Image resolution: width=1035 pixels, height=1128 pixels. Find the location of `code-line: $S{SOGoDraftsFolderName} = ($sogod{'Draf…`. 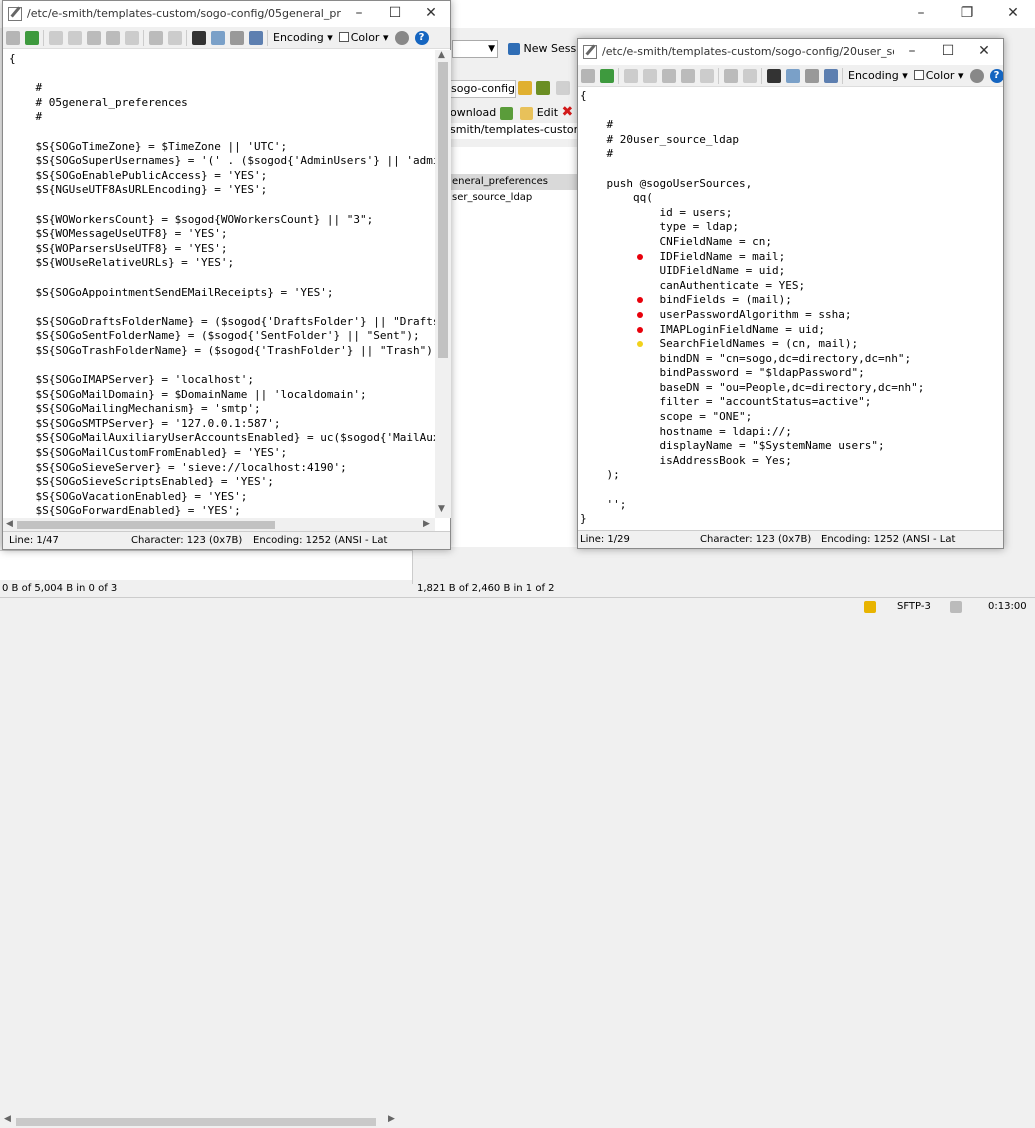

code-line: $S{SOGoDraftsFolderName} = ($sogod{'Draf… is located at coordinates (222, 322).